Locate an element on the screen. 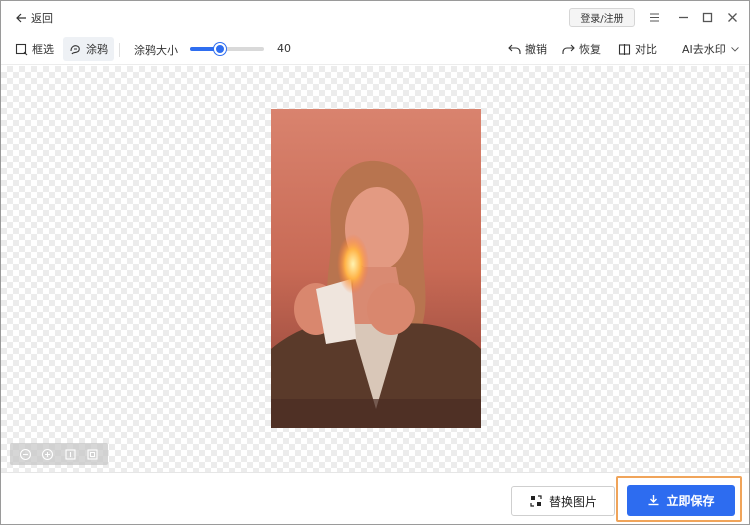 Image resolution: width=750 pixels, height=525 pixels. box-select-tool: 框选 is located at coordinates (34, 49).